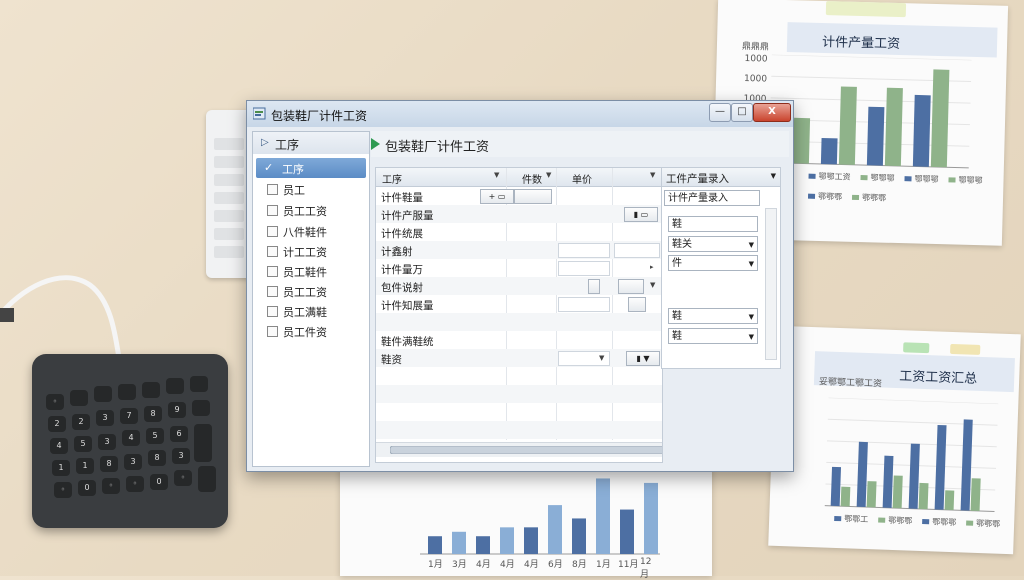 This screenshot has height=580, width=1024. Describe the element at coordinates (742, 112) in the screenshot. I see `maximize-button: □` at that location.